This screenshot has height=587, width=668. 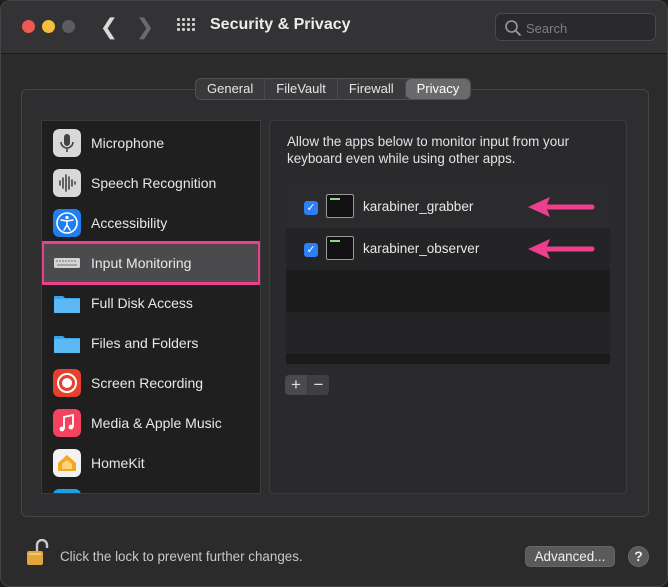 I want to click on window-title: Security & Privacy, so click(x=280, y=24).